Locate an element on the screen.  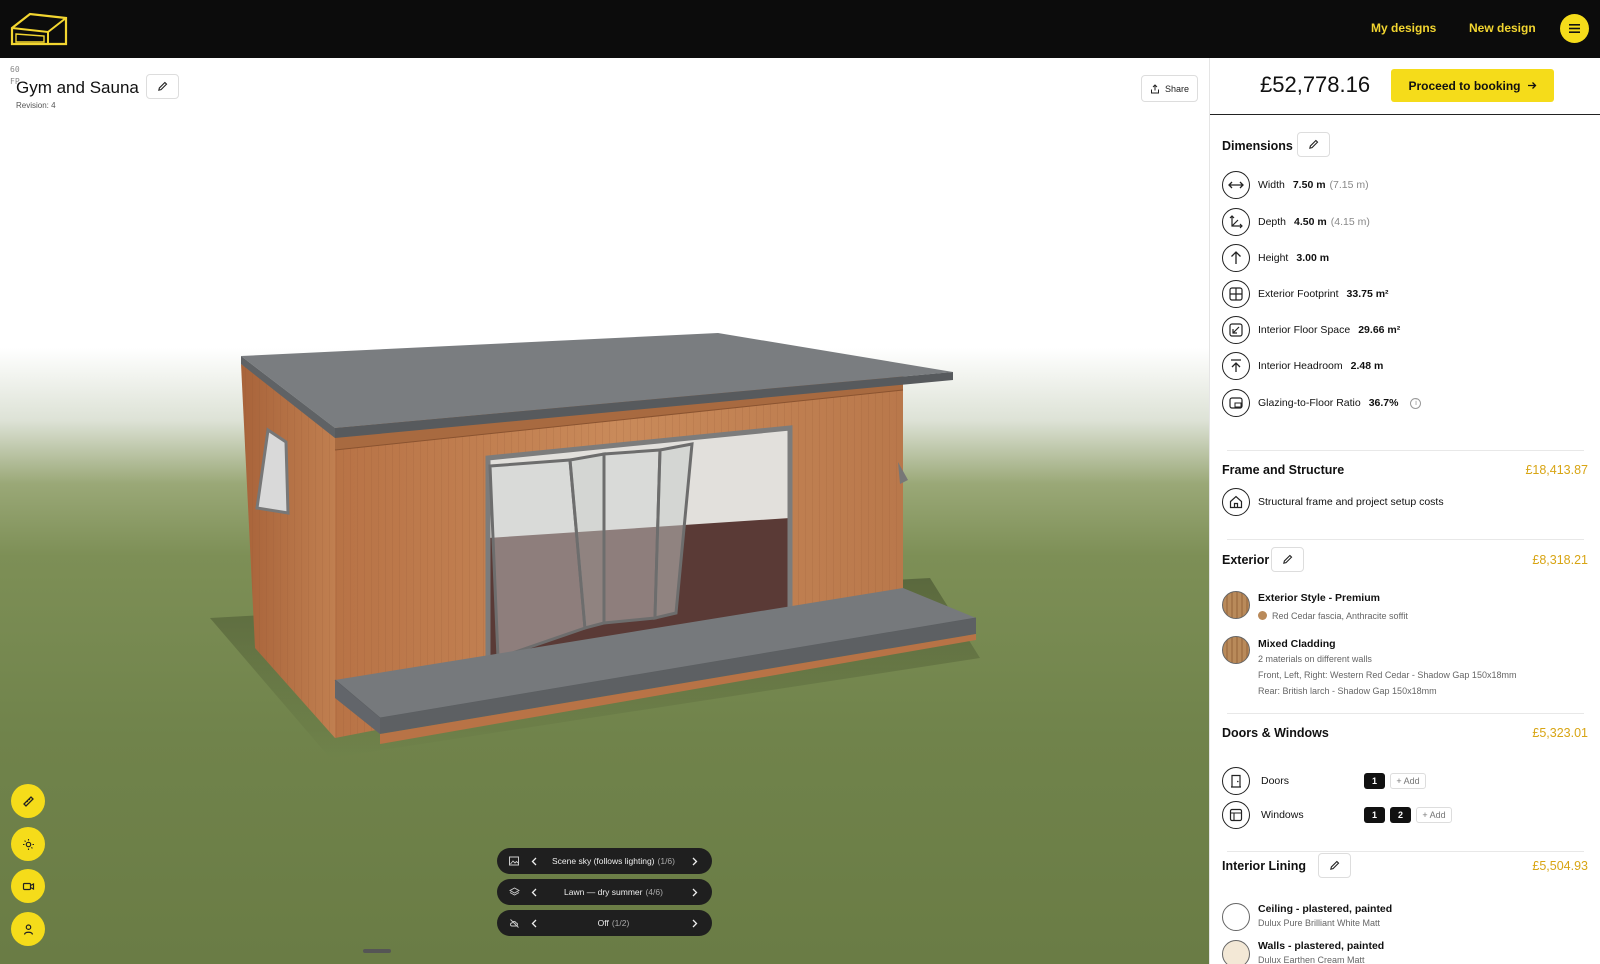
exterior-title: Exterior is located at coordinates (1246, 560).